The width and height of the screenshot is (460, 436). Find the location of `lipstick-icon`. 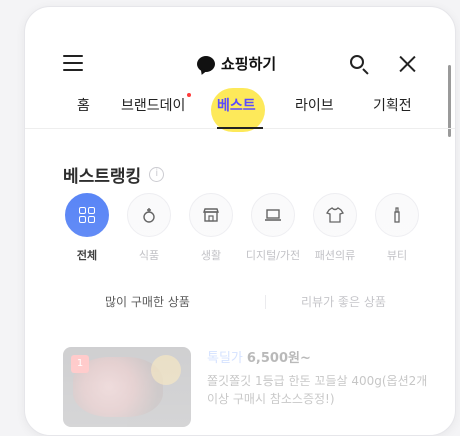

lipstick-icon is located at coordinates (397, 215).